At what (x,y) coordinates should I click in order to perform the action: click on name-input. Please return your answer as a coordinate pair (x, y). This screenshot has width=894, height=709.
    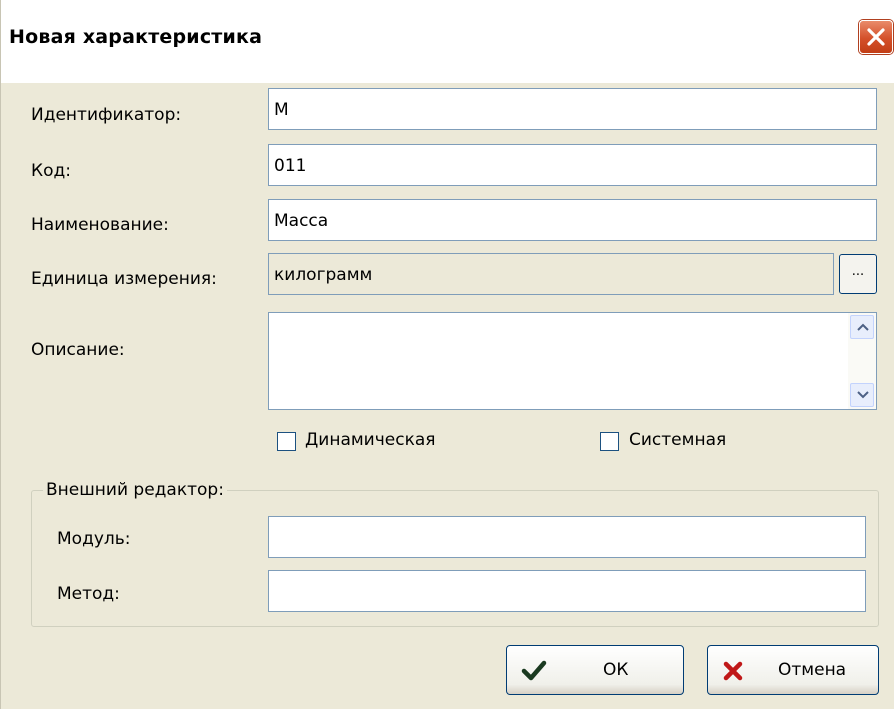
    Looking at the image, I should click on (572, 220).